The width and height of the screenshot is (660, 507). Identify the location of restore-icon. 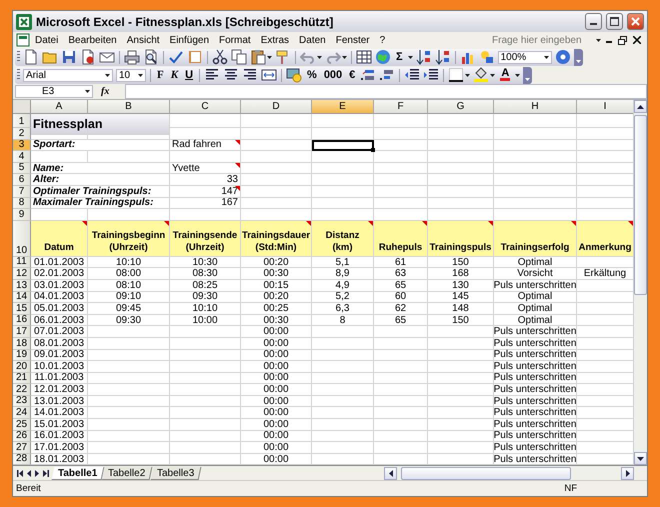
(622, 40).